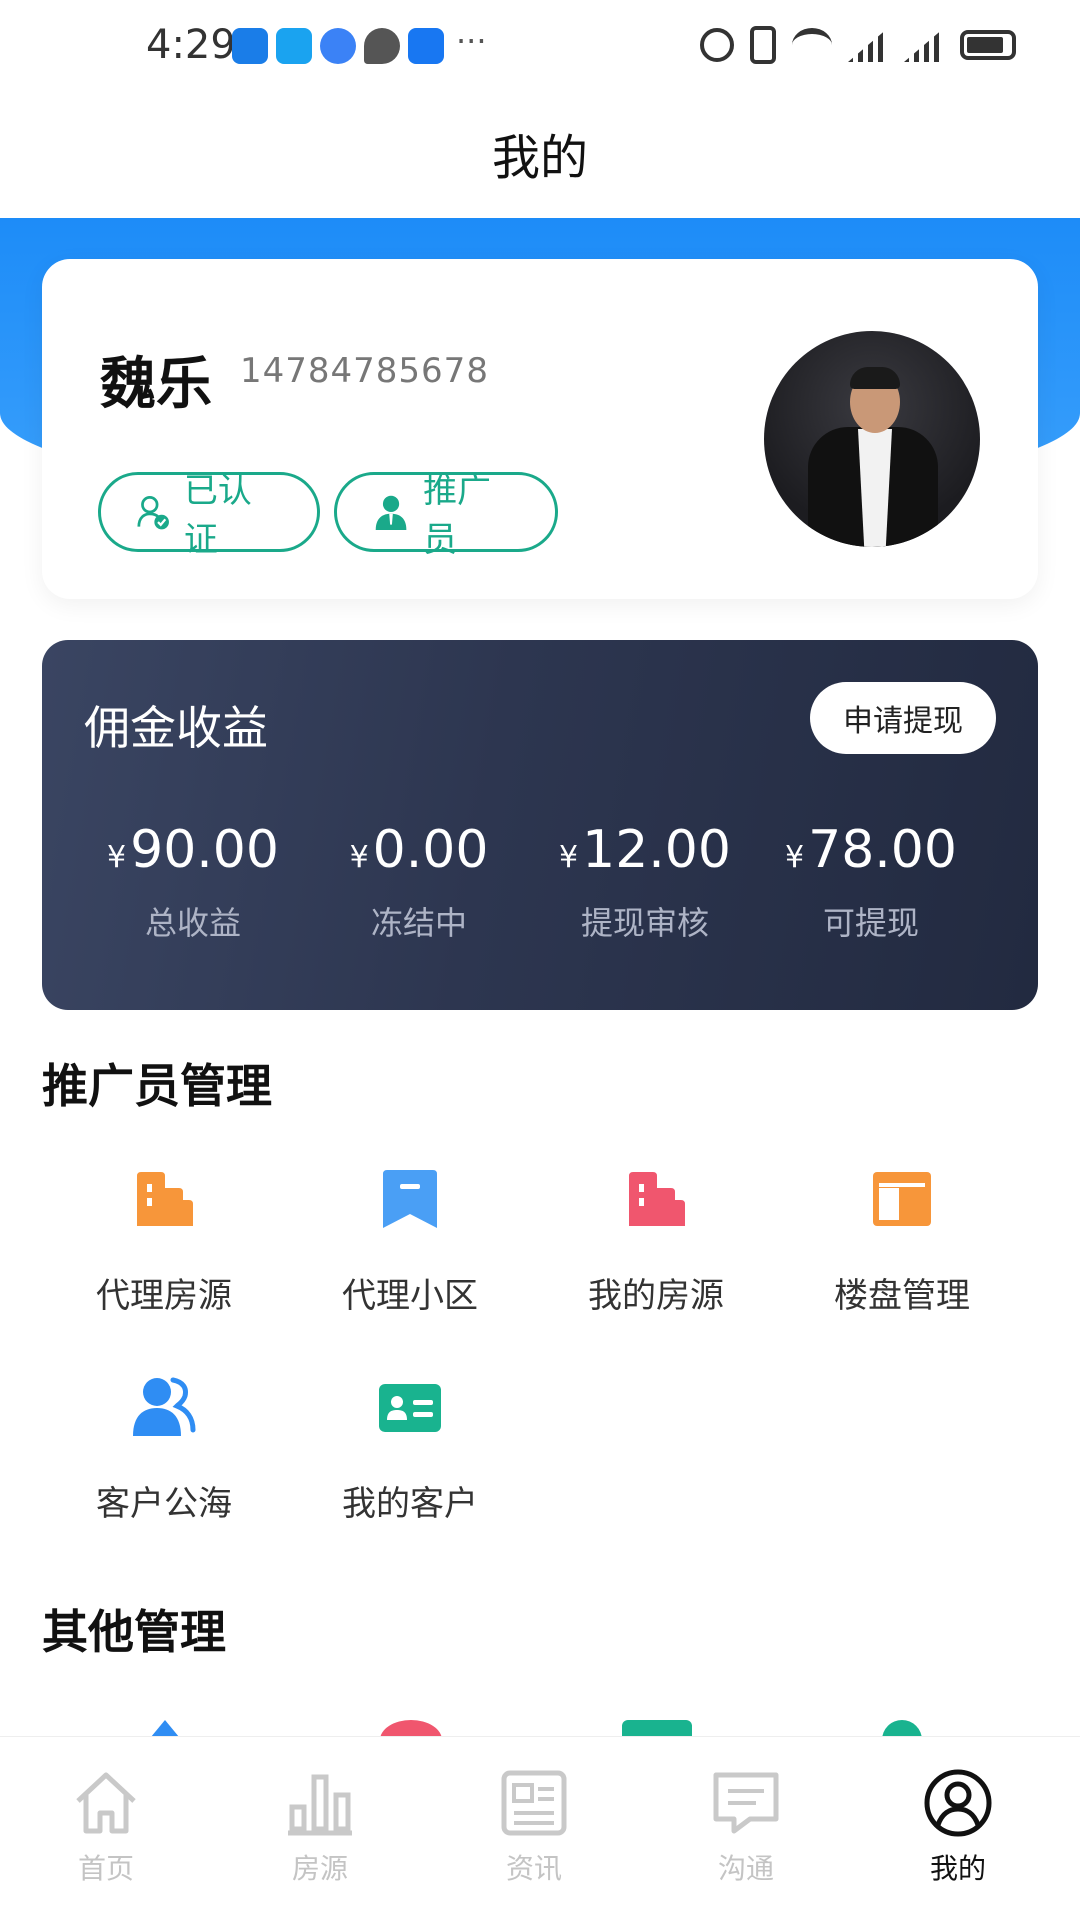  What do you see at coordinates (957, 1868) in the screenshot?
I see `nav-label: 我的` at bounding box center [957, 1868].